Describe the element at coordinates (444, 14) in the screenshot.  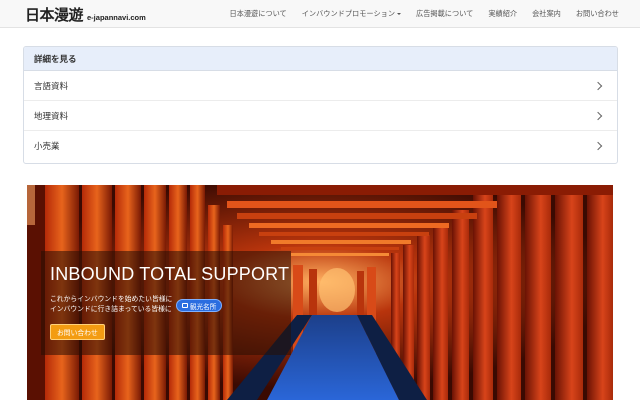
I see `nav-advertising: 広告掲載について` at that location.